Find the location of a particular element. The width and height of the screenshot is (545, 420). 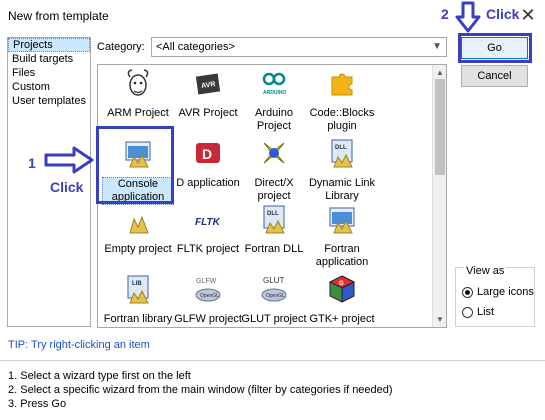

template-label: ARM Project is located at coordinates (138, 113).